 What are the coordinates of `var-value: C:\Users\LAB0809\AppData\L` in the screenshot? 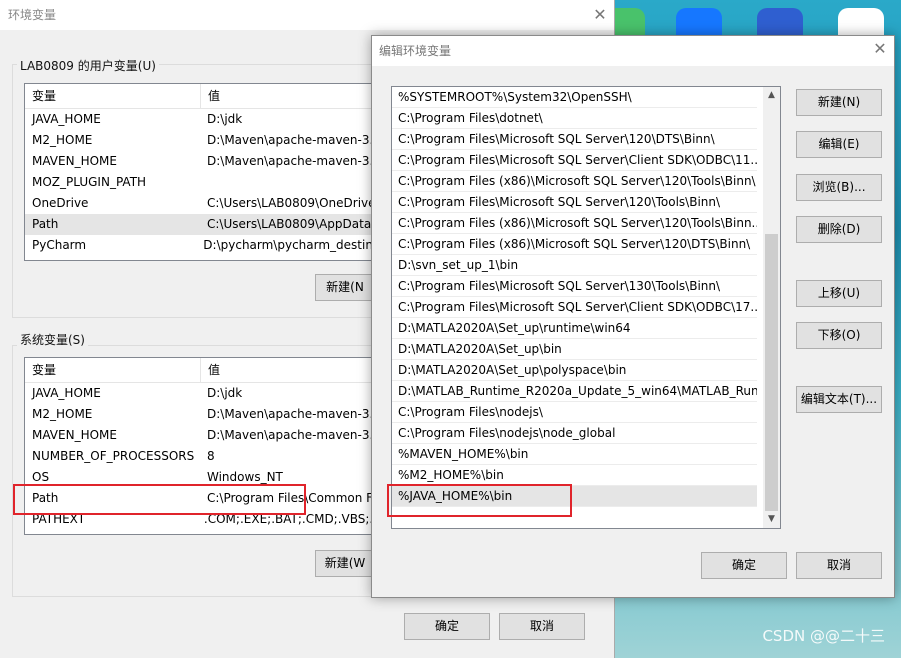 It's located at (294, 224).